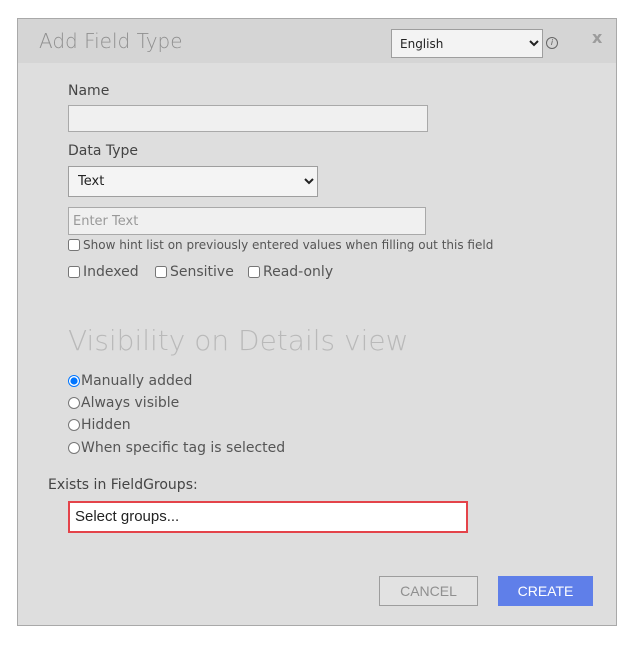 This screenshot has height=645, width=636. Describe the element at coordinates (254, 272) in the screenshot. I see `readonly-checkbox` at that location.